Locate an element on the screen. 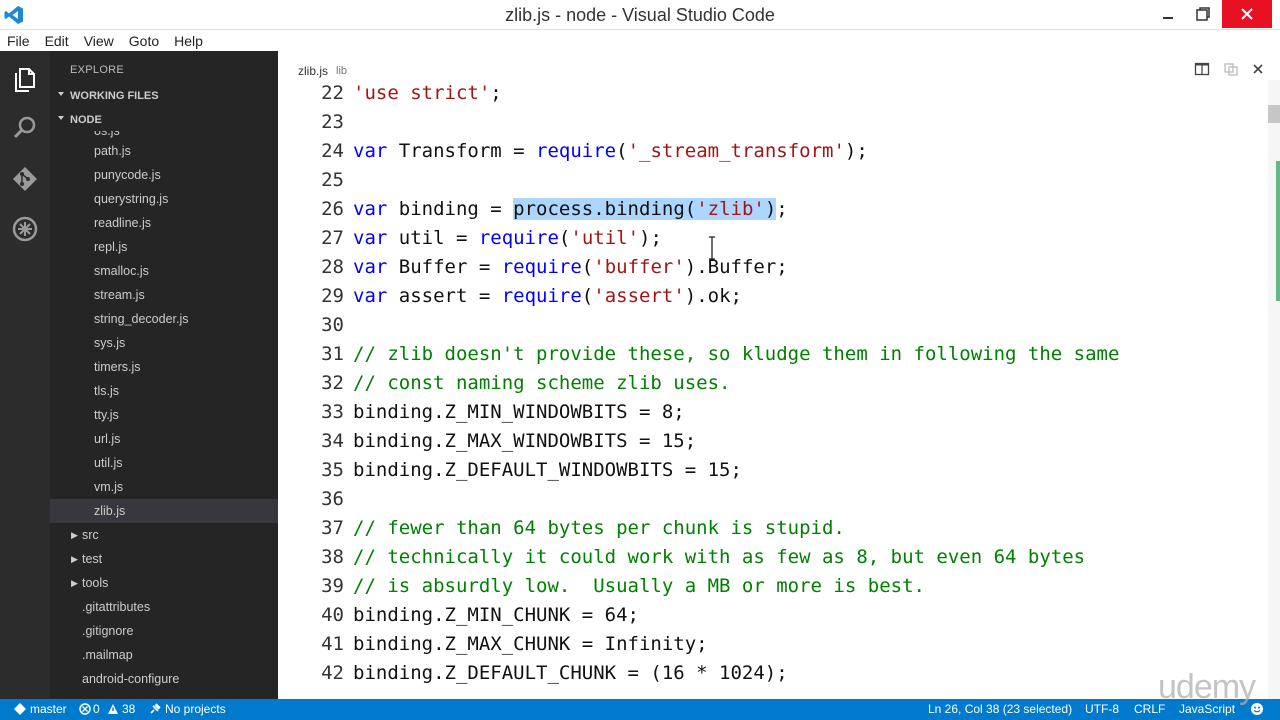 This screenshot has width=1280, height=720. file-item: path.js is located at coordinates (164, 151).